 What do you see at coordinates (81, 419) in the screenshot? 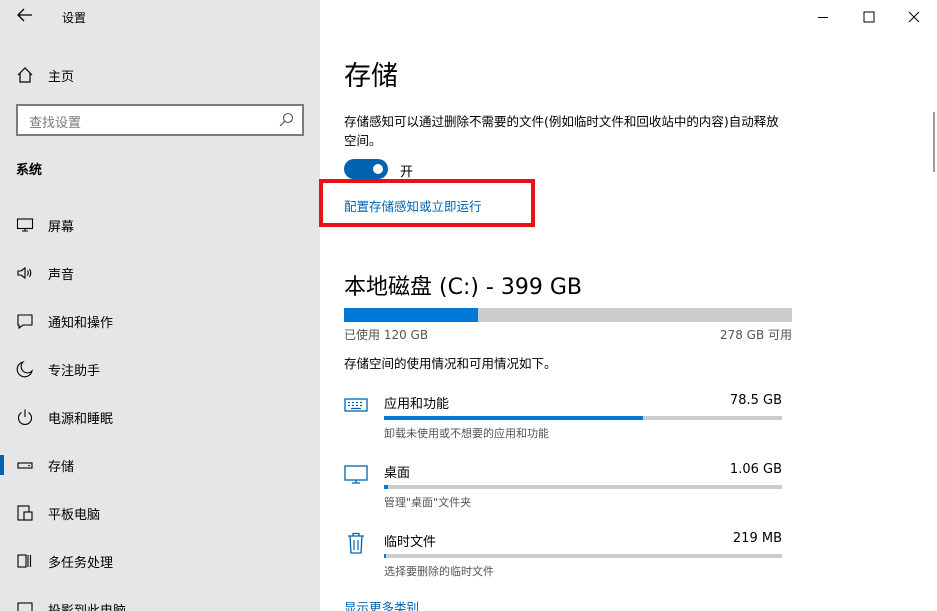
I see `sidebar-item-label: 电源和睡眠` at bounding box center [81, 419].